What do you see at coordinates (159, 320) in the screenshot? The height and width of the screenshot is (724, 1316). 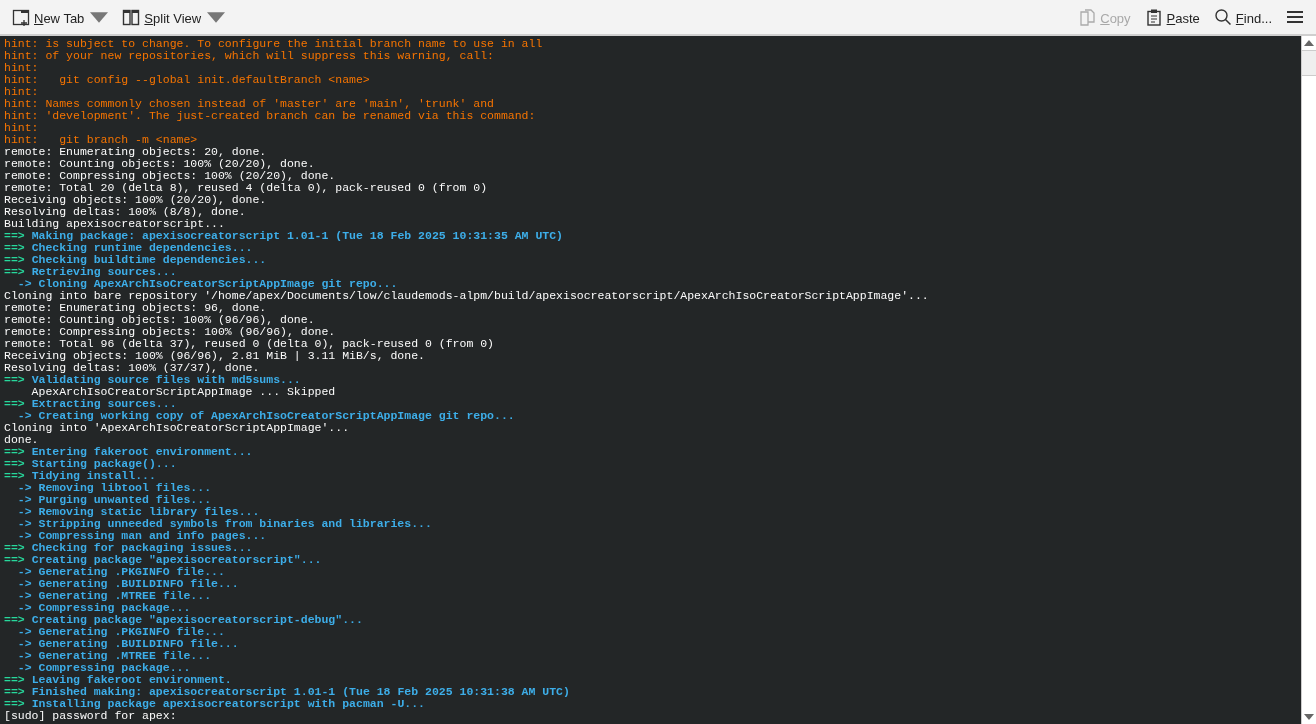 I see `terminal-line: remote: Counting objects: 100% (96/96), done.` at bounding box center [159, 320].